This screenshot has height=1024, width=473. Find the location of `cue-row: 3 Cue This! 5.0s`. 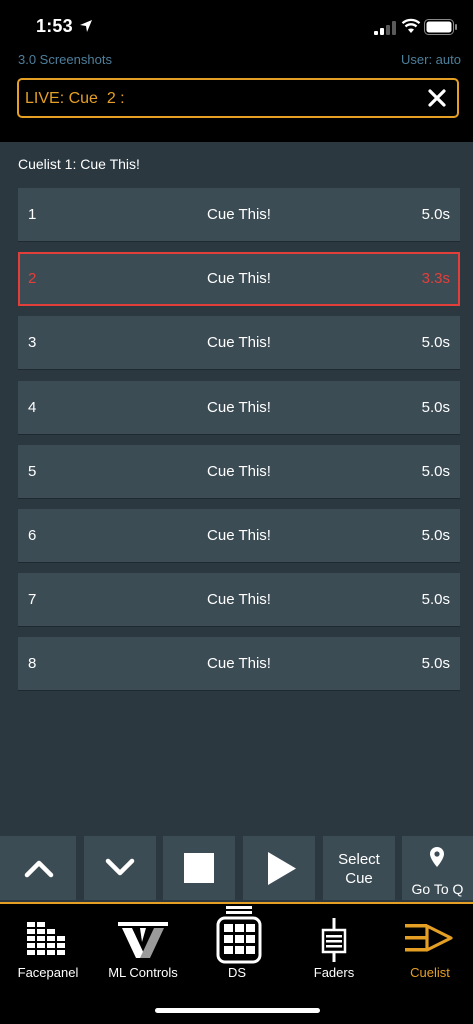

cue-row: 3 Cue This! 5.0s is located at coordinates (239, 343).